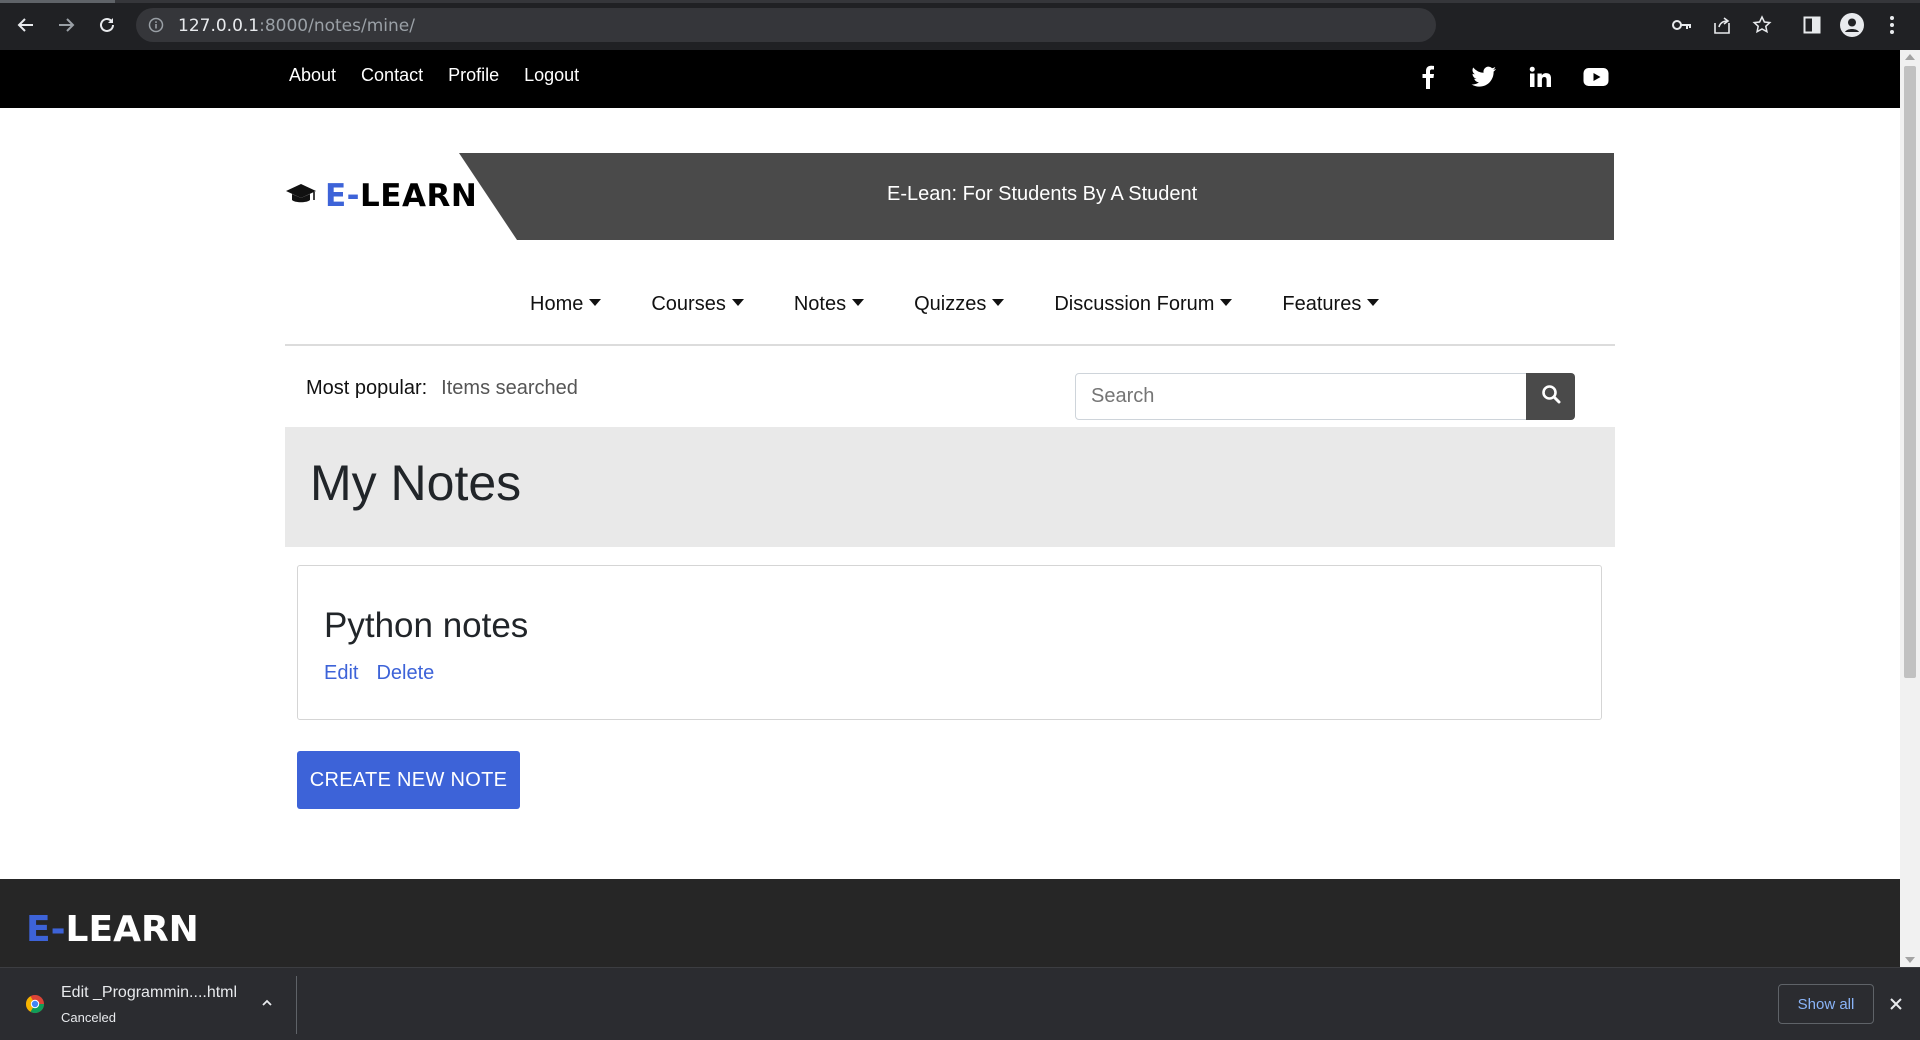 The height and width of the screenshot is (1040, 1920). Describe the element at coordinates (416, 483) in the screenshot. I see `page-title: My Notes` at that location.